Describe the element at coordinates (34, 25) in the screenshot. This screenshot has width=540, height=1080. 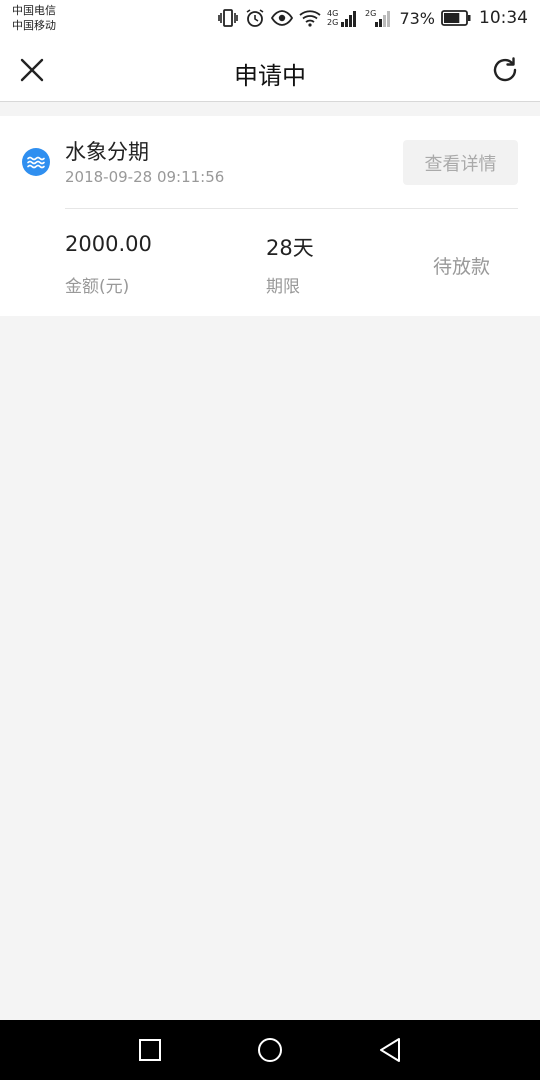
I see `carrier-2: 中国移动` at that location.